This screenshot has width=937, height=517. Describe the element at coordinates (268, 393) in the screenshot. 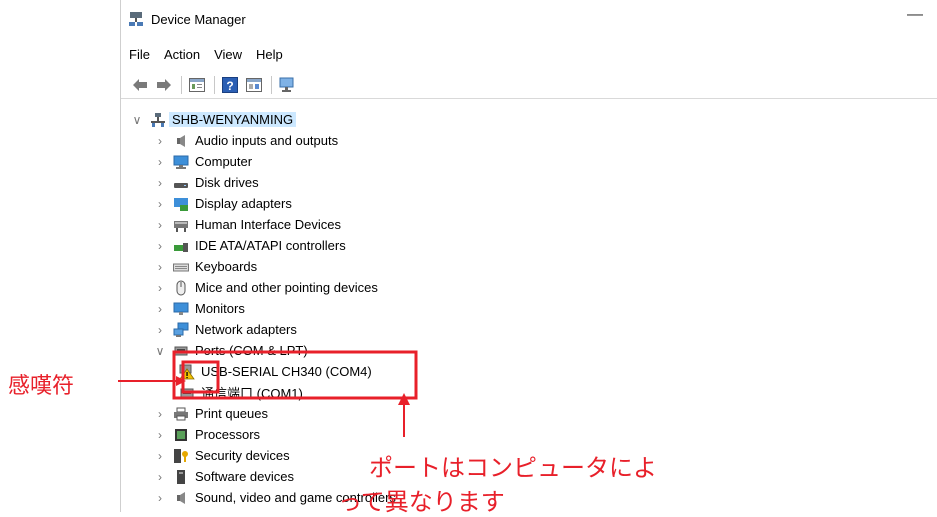

I see `annotation-overlay` at that location.